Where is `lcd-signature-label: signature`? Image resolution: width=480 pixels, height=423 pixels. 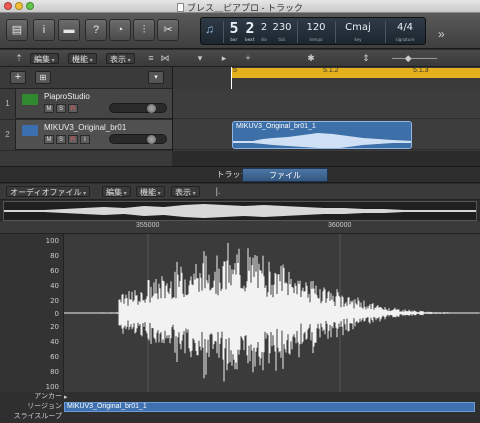 lcd-signature-label: signature is located at coordinates (405, 39).